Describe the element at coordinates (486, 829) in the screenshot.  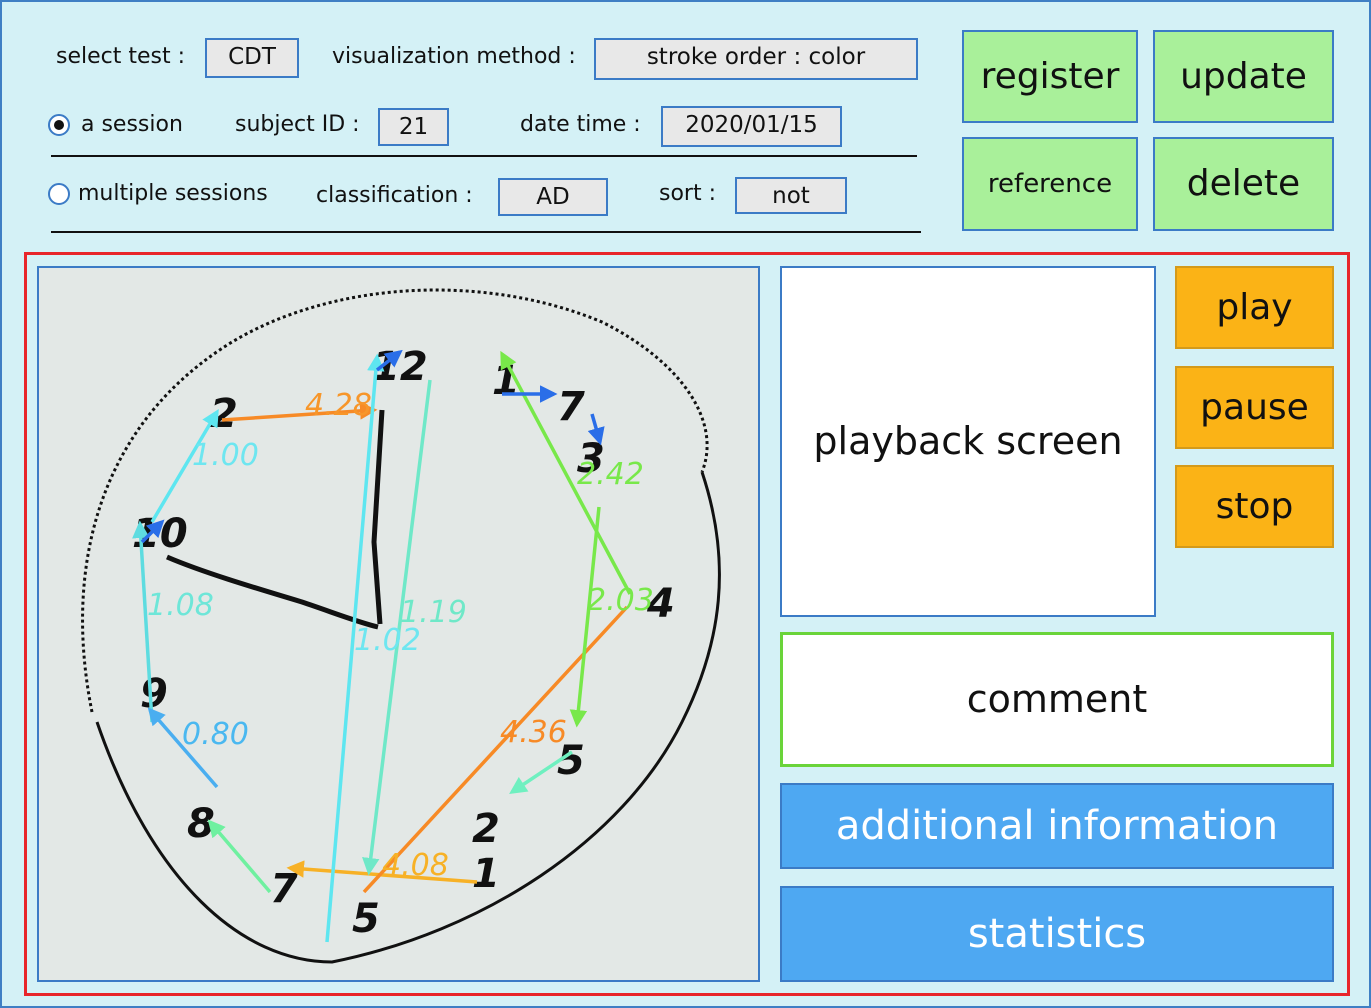
I see `svg-text: 2` at that location.